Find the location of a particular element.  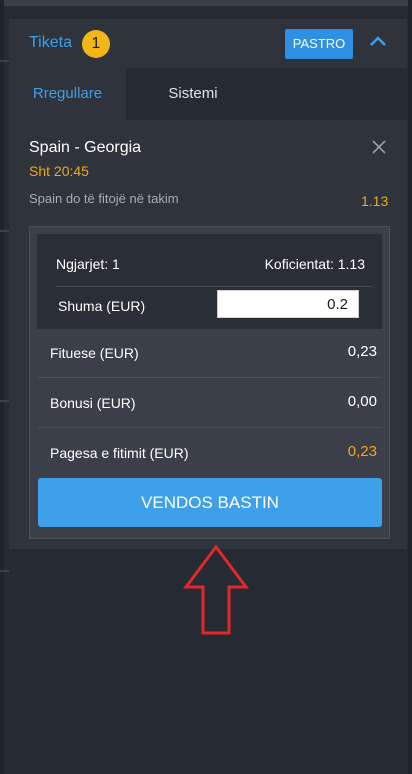

right-edge is located at coordinates (410, 387).